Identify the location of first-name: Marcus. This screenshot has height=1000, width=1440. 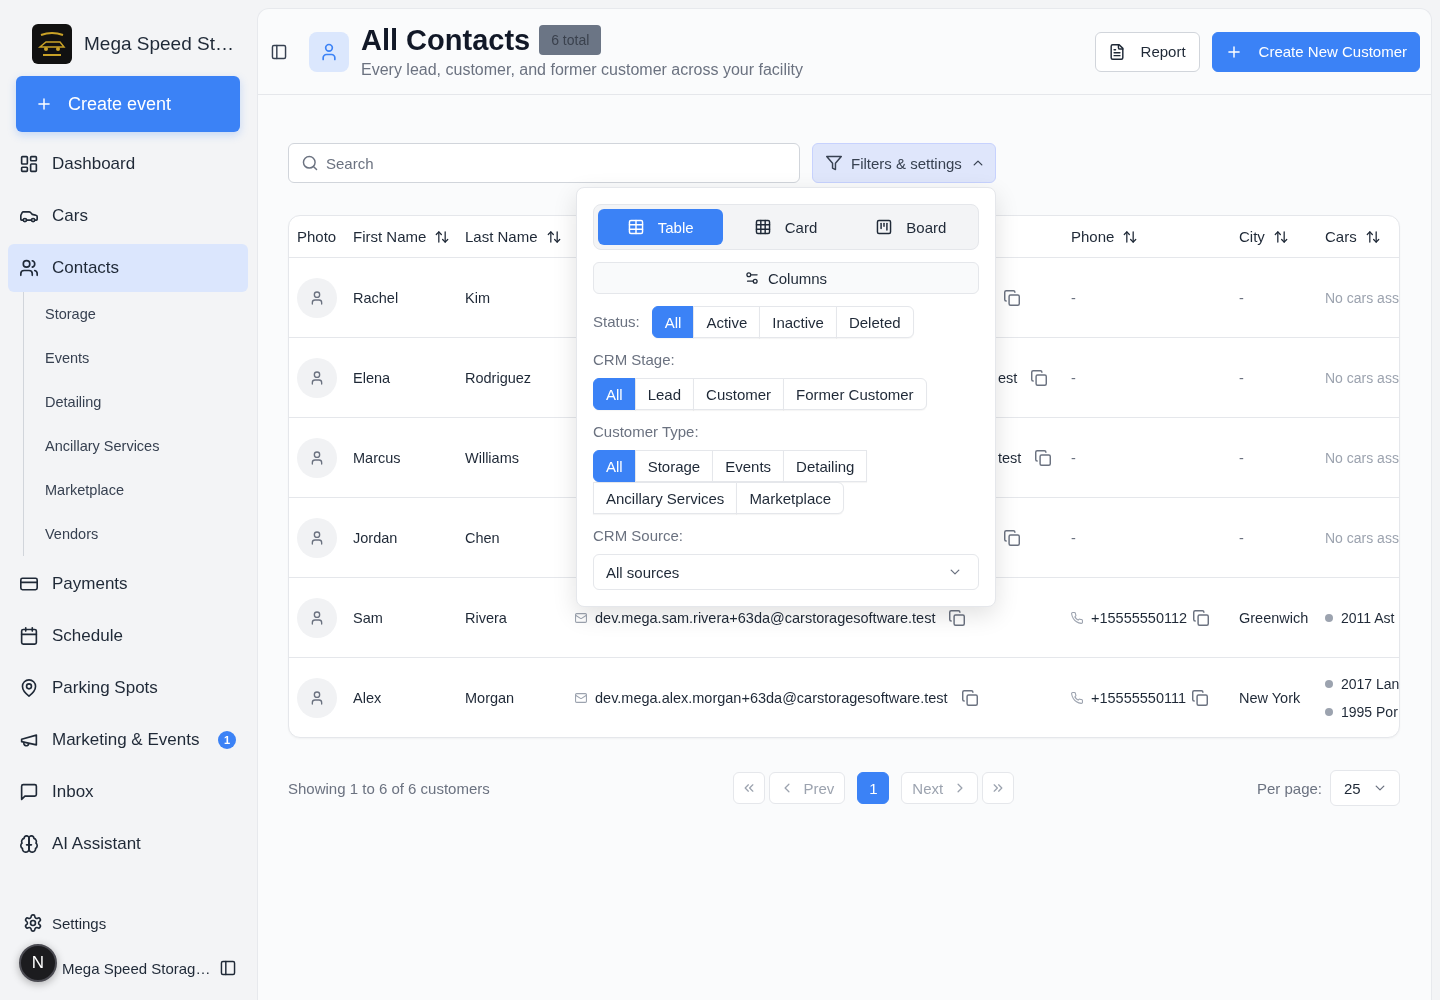
(377, 457).